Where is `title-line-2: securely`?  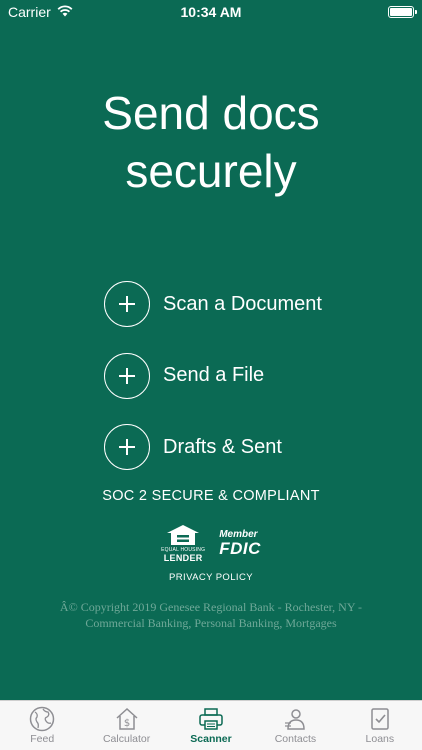 title-line-2: securely is located at coordinates (211, 171).